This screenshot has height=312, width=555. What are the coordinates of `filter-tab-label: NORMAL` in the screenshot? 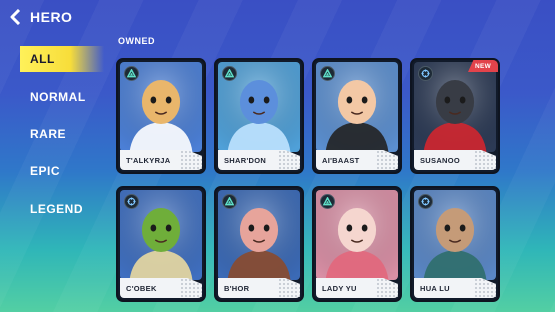 It's located at (58, 97).